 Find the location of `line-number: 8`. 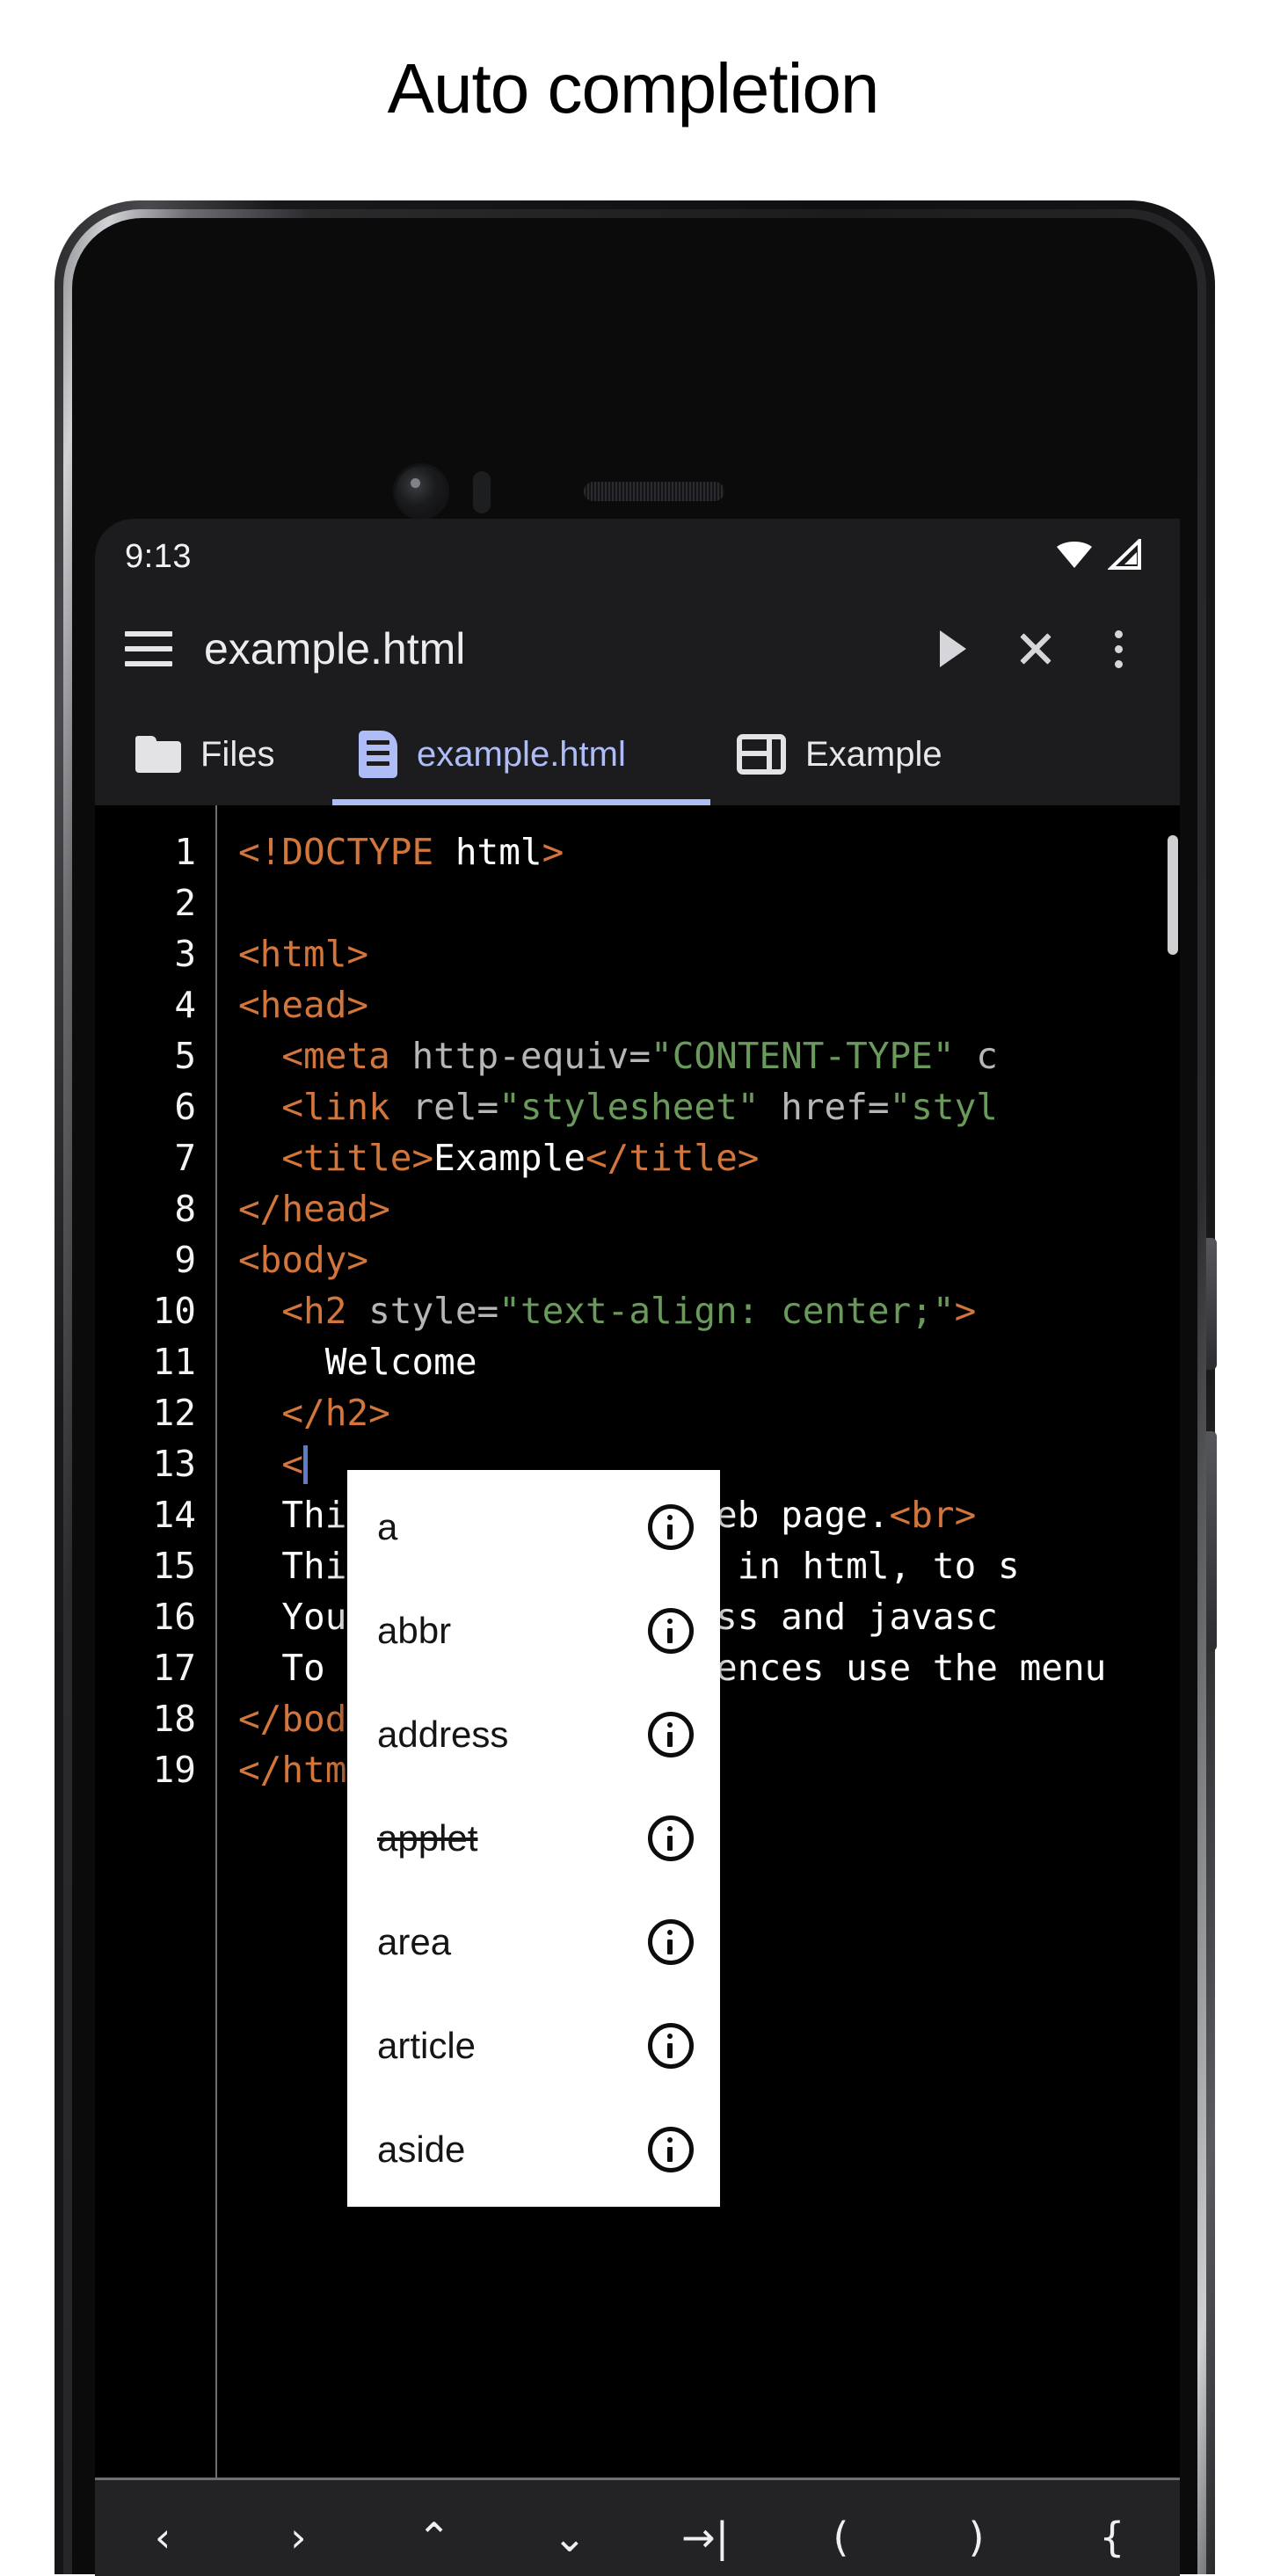

line-number: 8 is located at coordinates (155, 1208).